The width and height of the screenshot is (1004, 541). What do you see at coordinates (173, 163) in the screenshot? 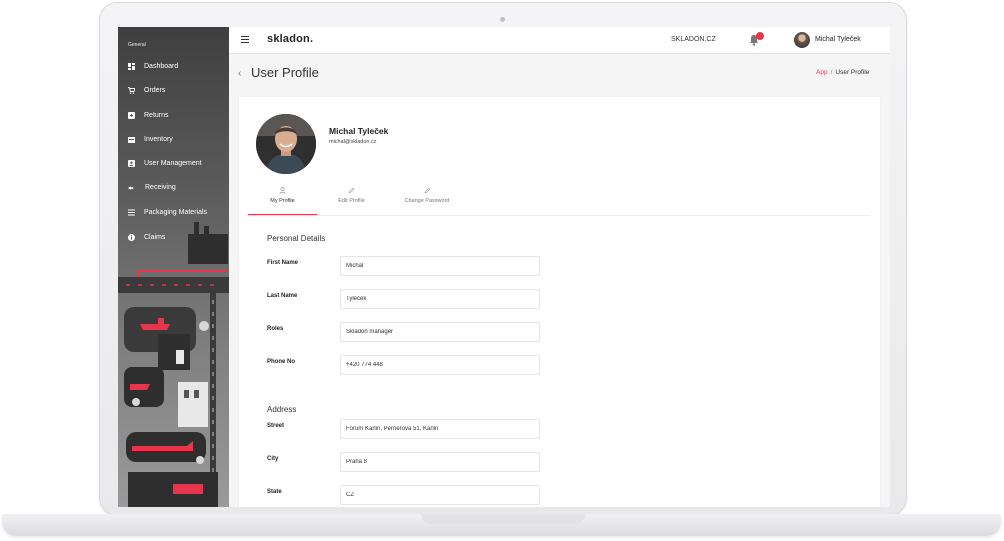
I see `sidebar-item-label: User Management` at bounding box center [173, 163].